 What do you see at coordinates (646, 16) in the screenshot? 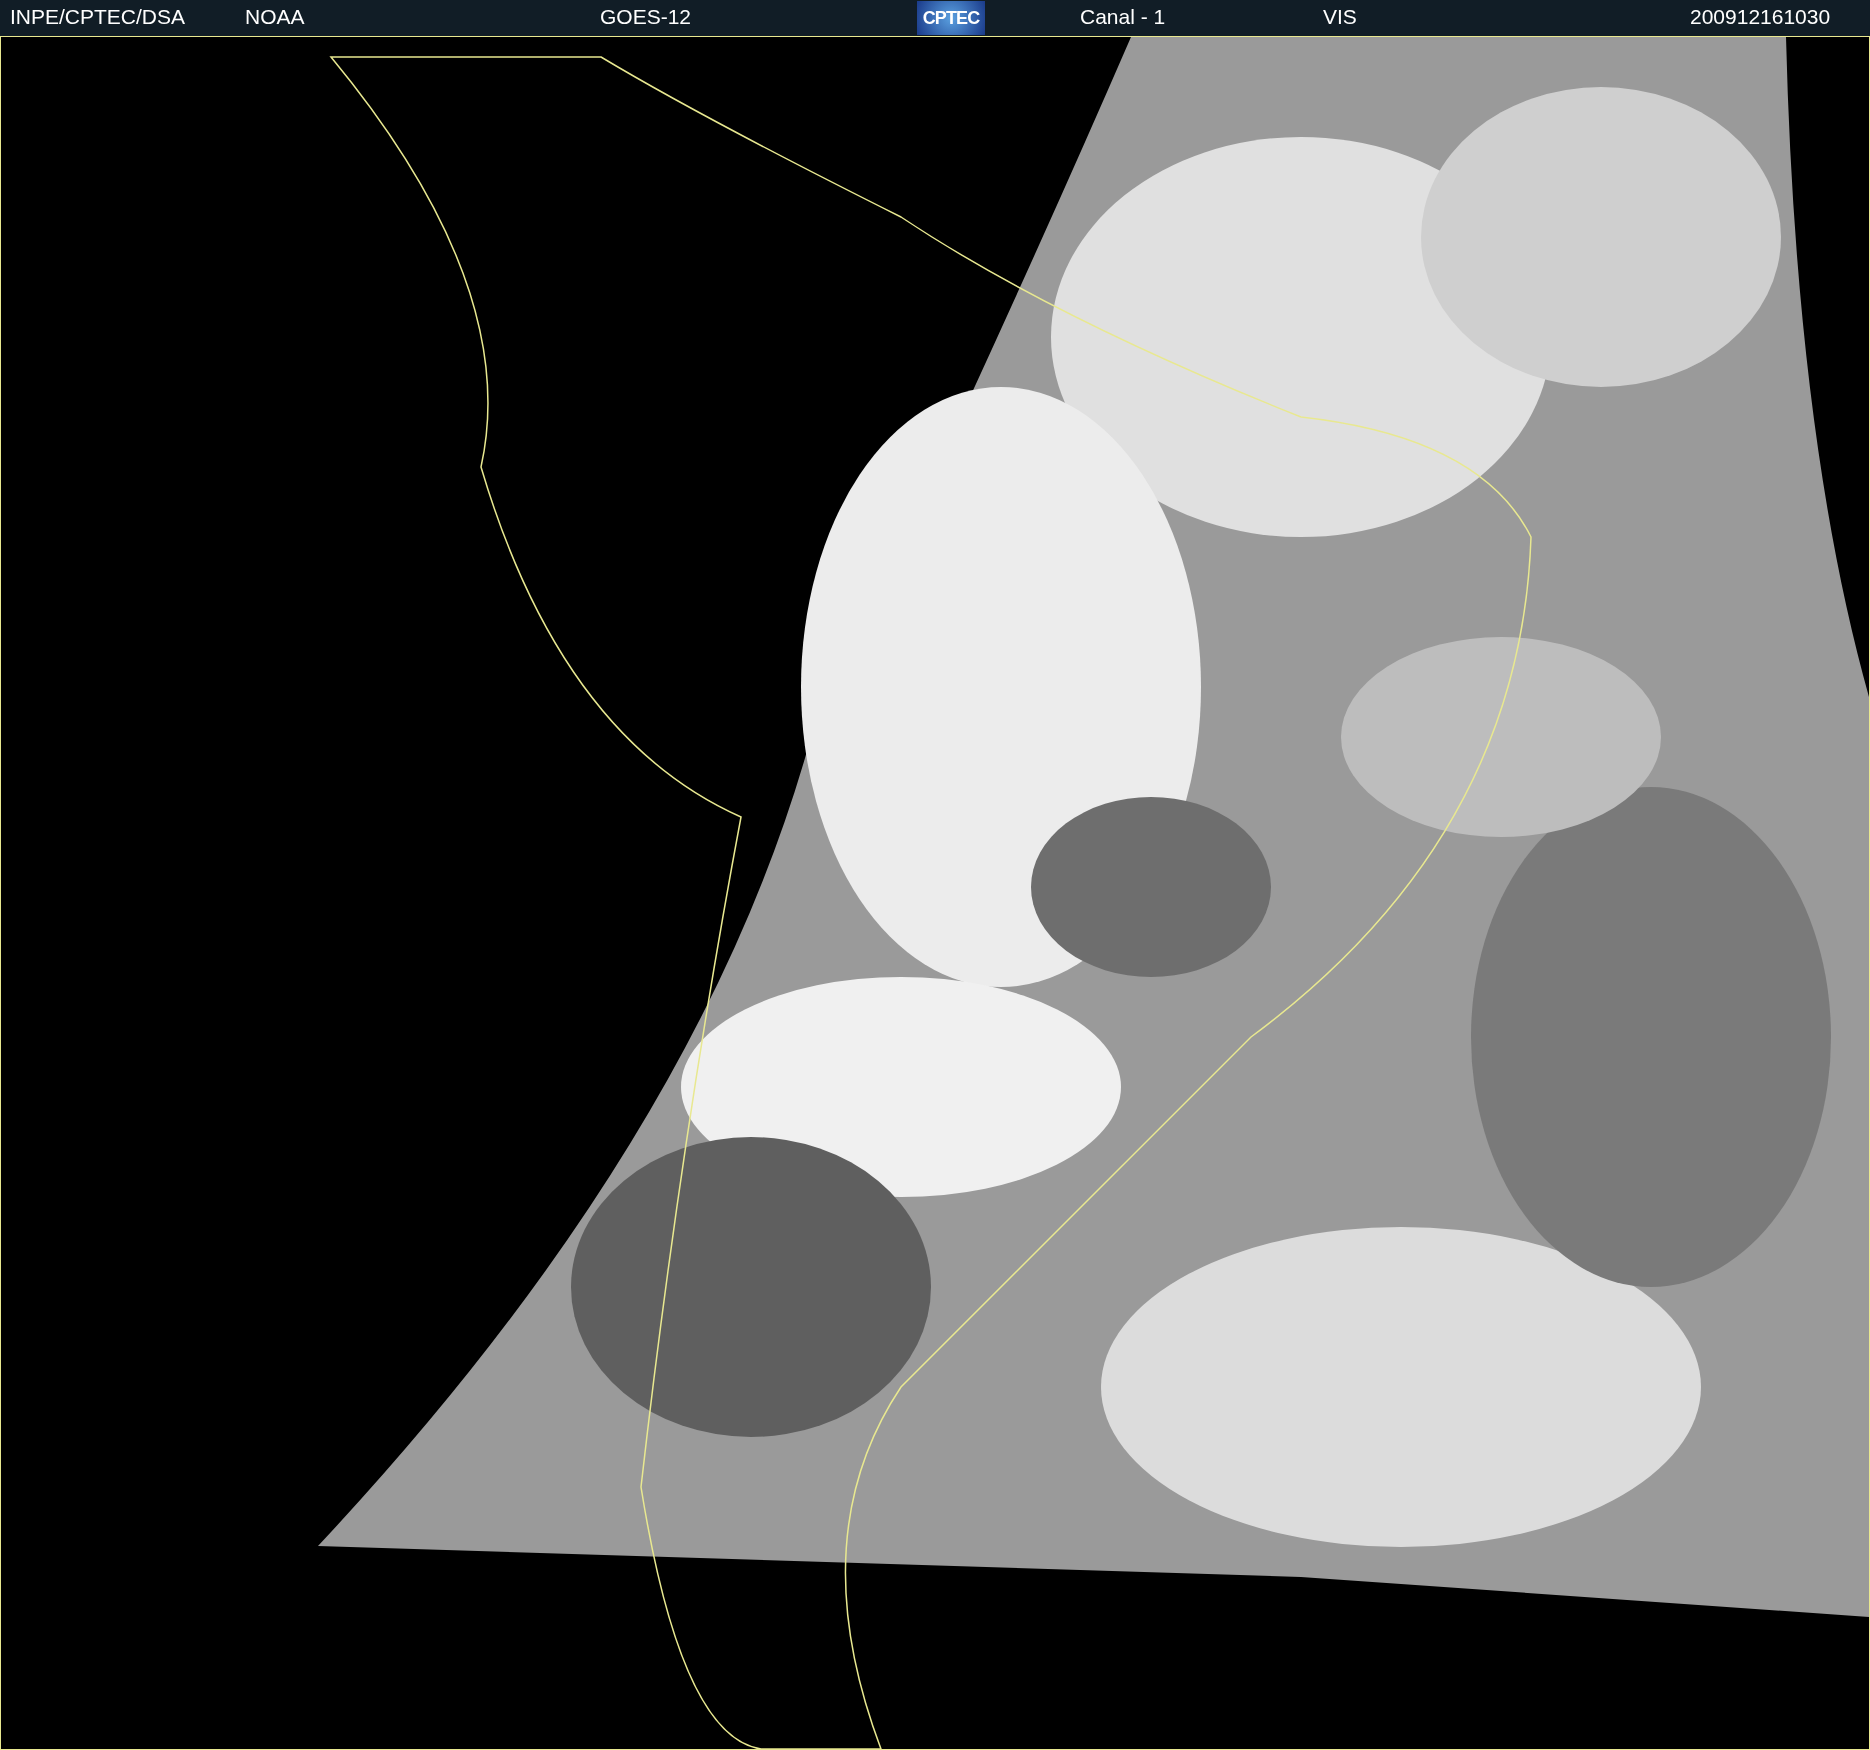
I see `satellite-label: GOES-12` at bounding box center [646, 16].